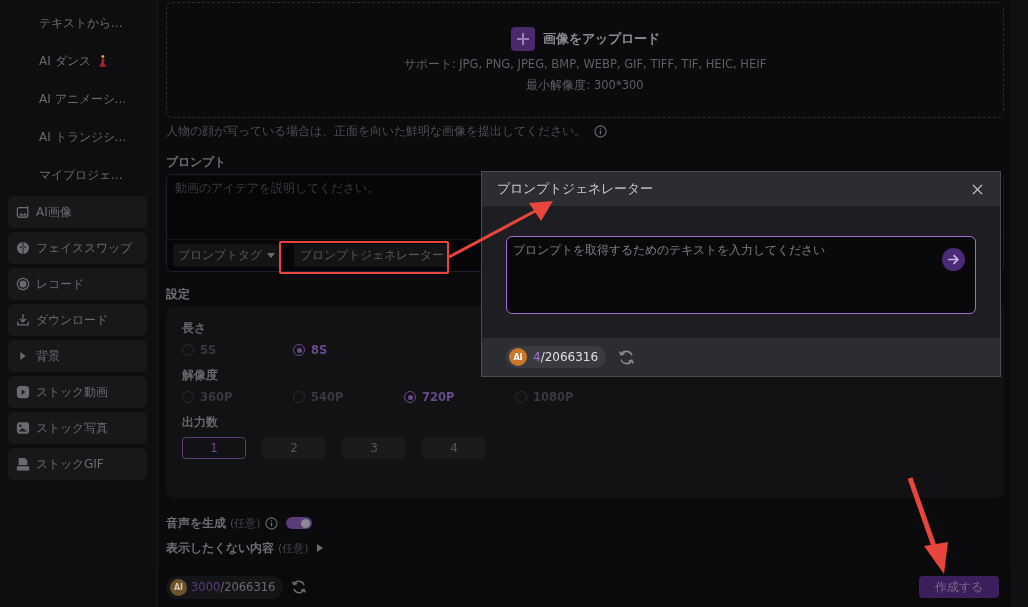 The height and width of the screenshot is (607, 1028). I want to click on sidebar-item: ストックGIF, so click(77, 464).